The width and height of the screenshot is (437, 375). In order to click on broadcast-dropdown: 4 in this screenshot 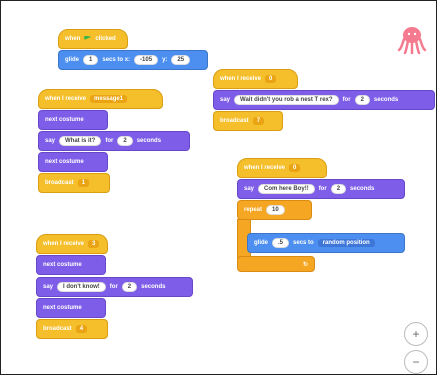, I will do `click(81, 329)`.